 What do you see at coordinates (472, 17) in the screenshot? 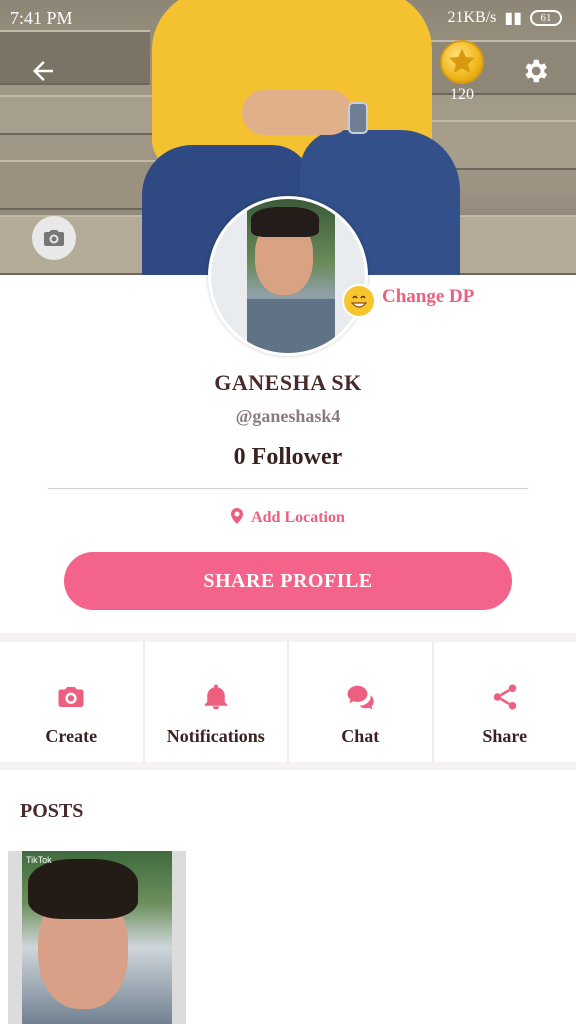
I see `network-speed: 21KB/s` at bounding box center [472, 17].